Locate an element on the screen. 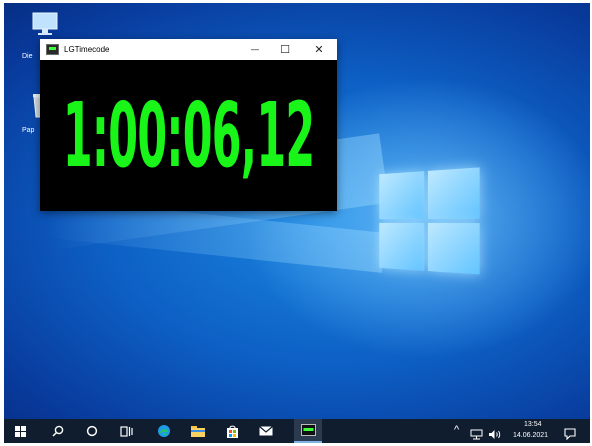 The width and height of the screenshot is (592, 446). window-titlebar: LGTimecode — ☐ ✕ is located at coordinates (188, 49).